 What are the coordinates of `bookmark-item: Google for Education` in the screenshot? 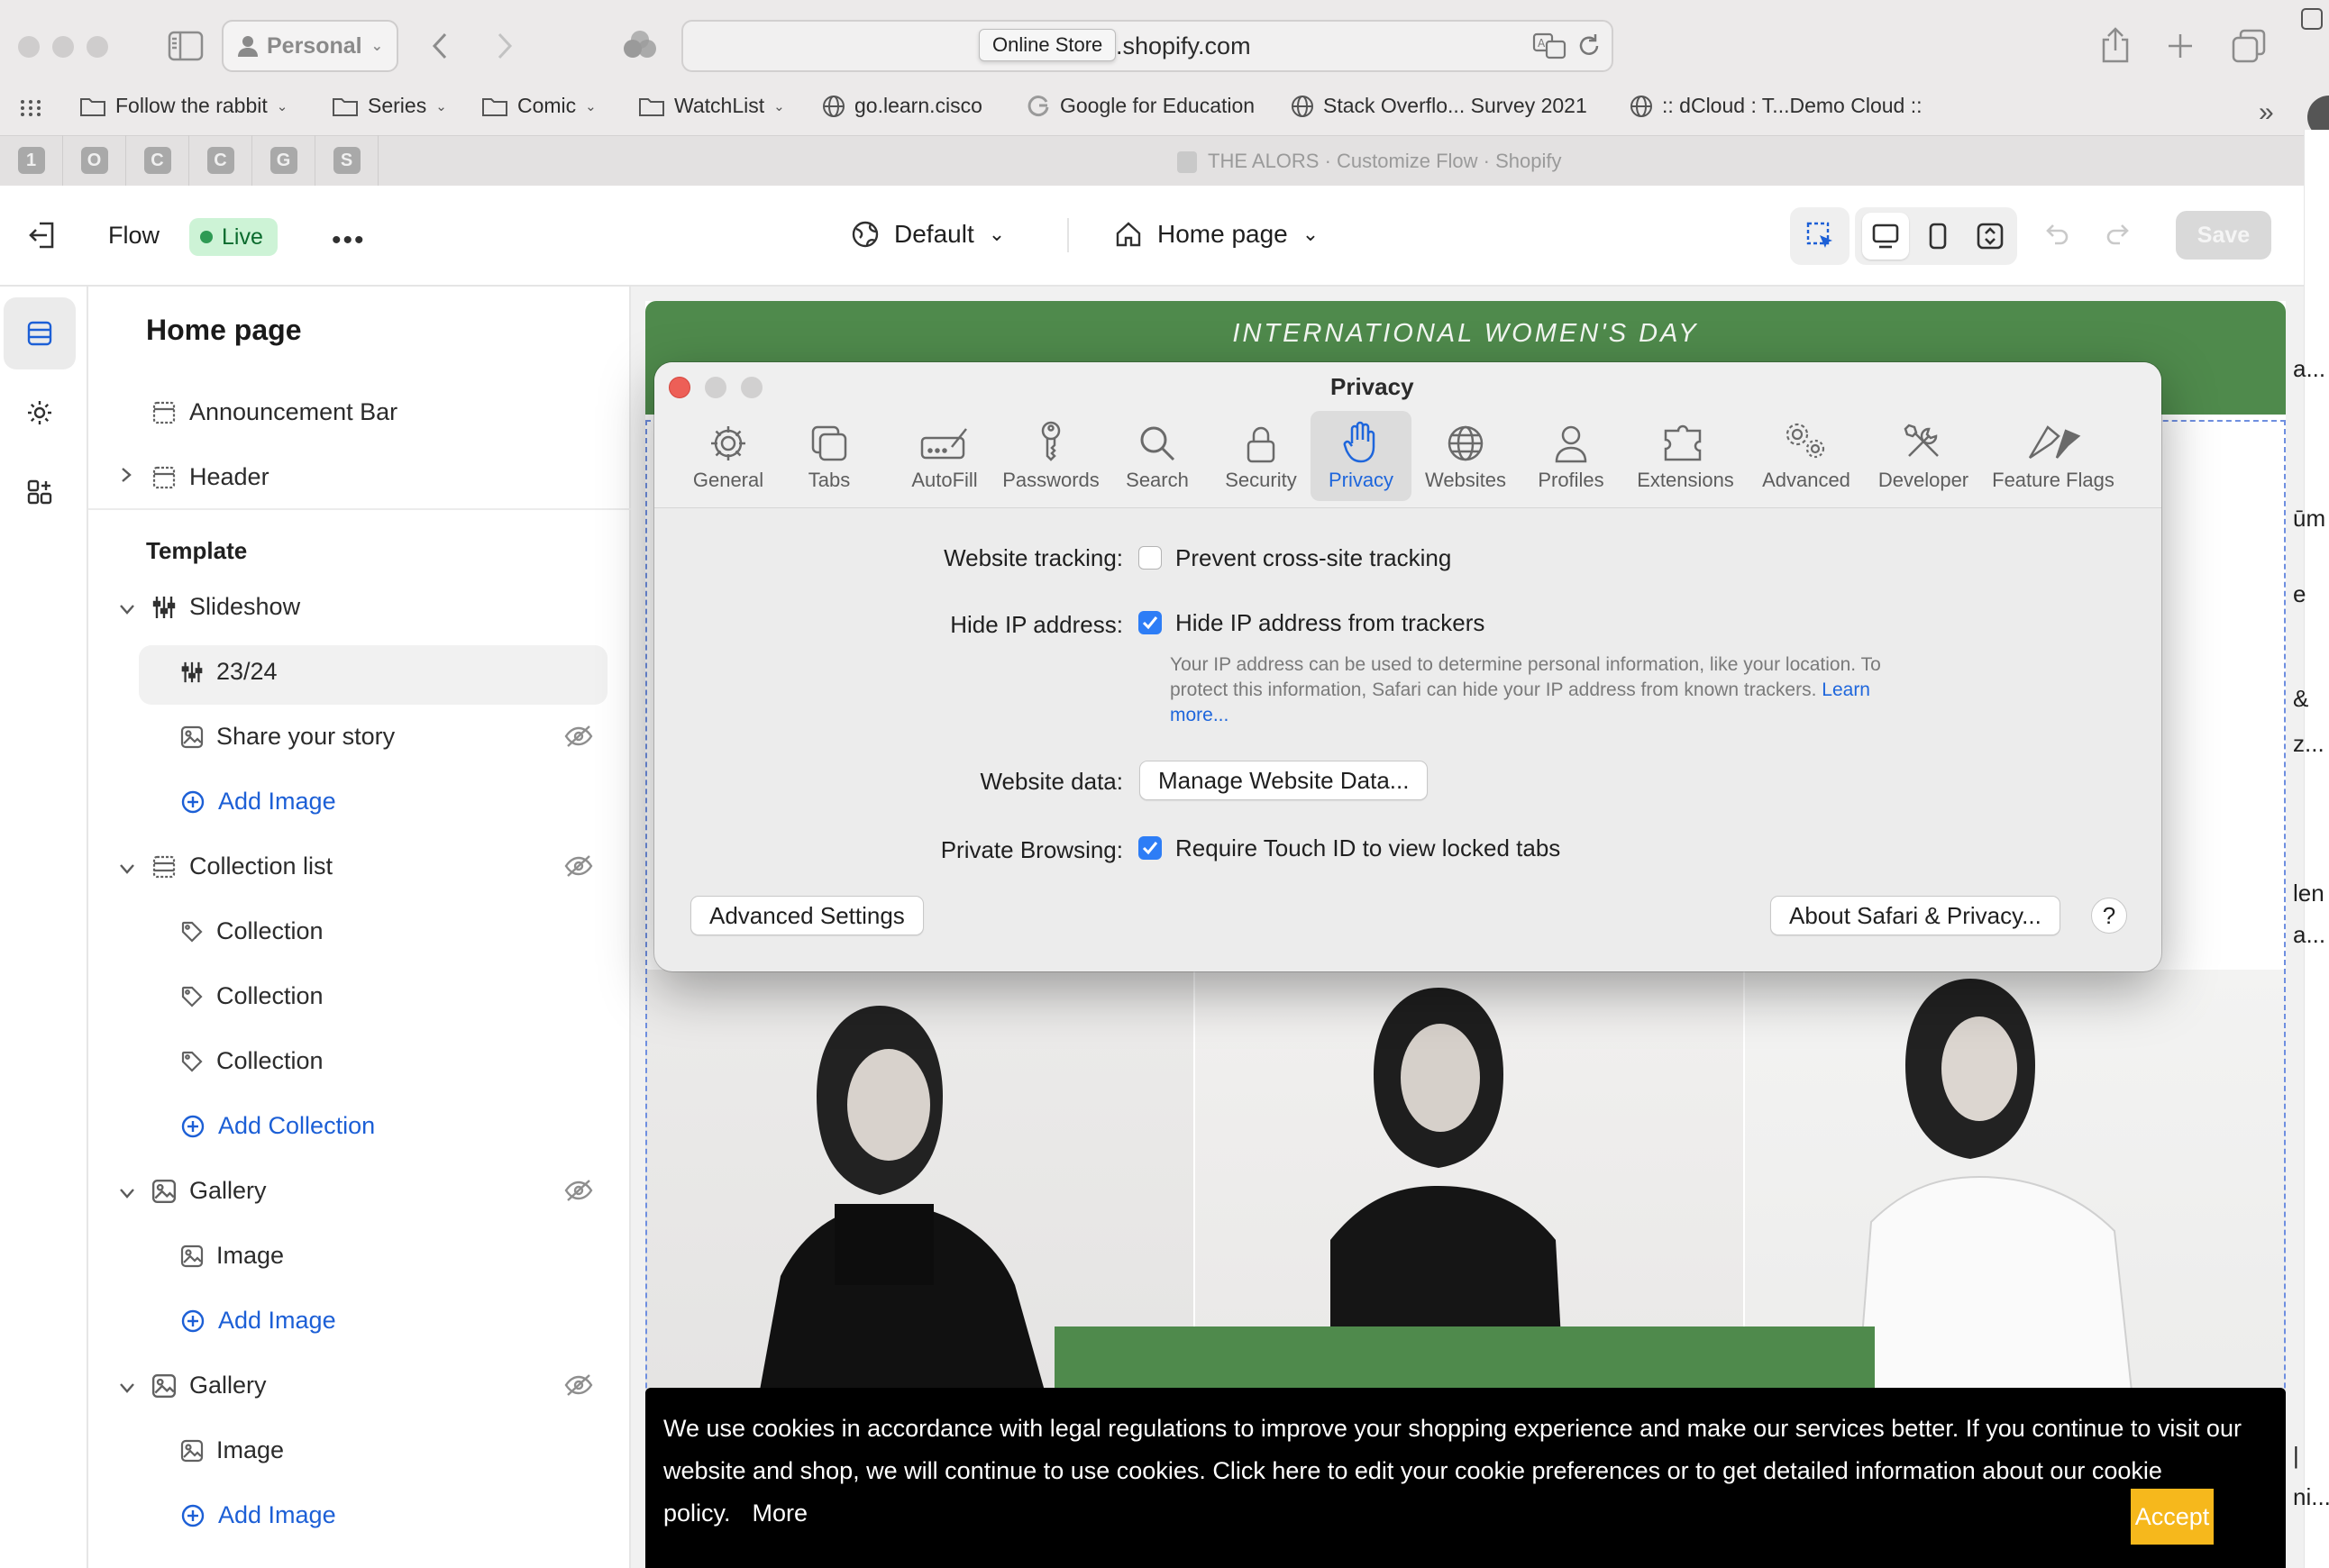 It's located at (1141, 106).